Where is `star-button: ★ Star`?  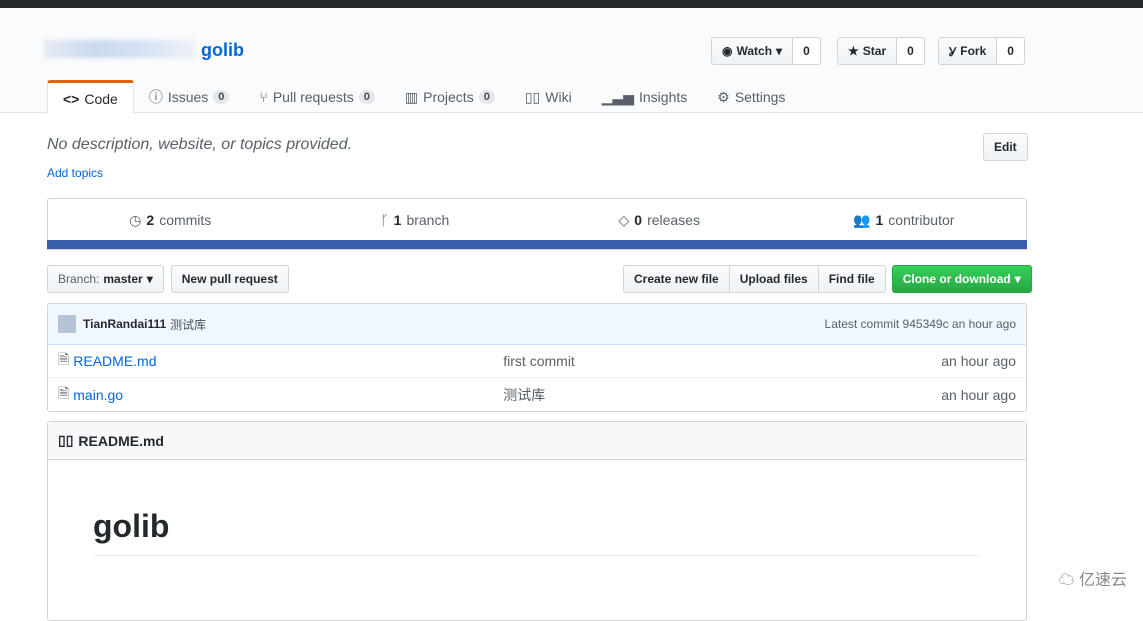 star-button: ★ Star is located at coordinates (867, 51).